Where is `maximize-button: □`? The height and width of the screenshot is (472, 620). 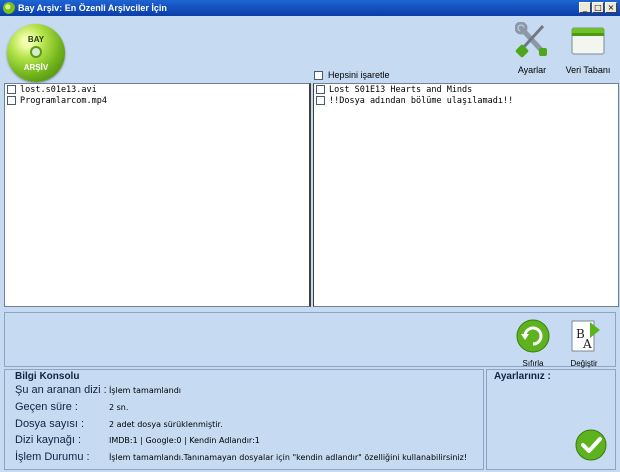
maximize-button: □ is located at coordinates (598, 7).